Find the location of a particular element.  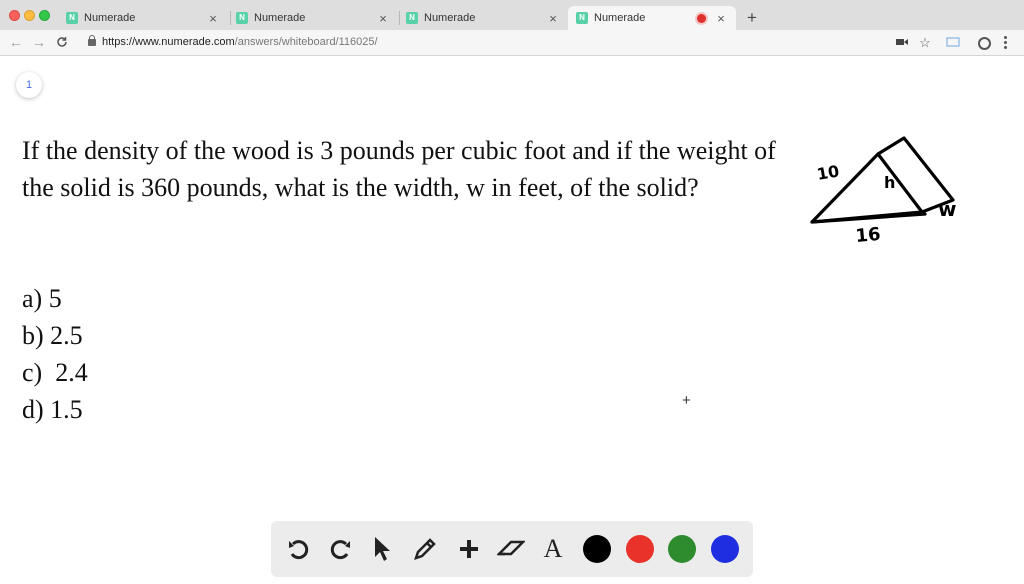

redo-icon is located at coordinates (341, 549).